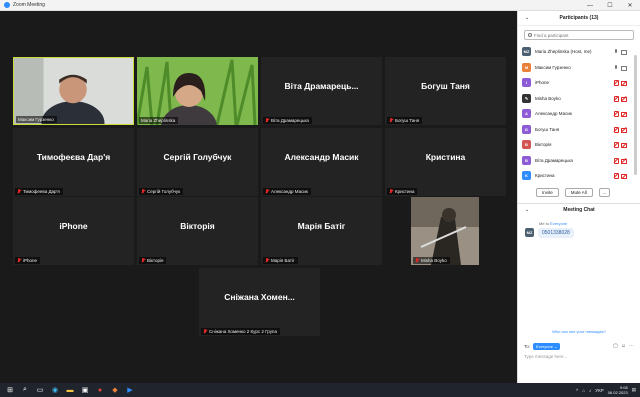  Describe the element at coordinates (579, 331) in the screenshot. I see `who-can-see-link: Who can see your messages?` at that location.